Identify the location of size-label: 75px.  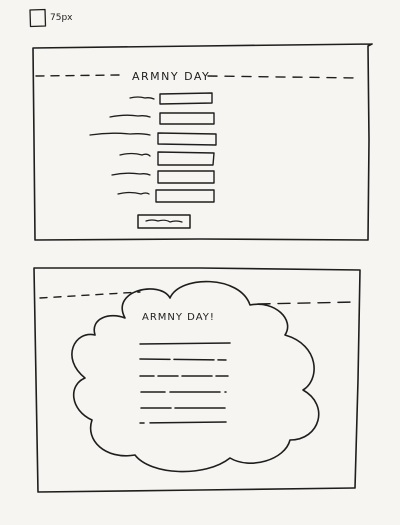
(61, 18).